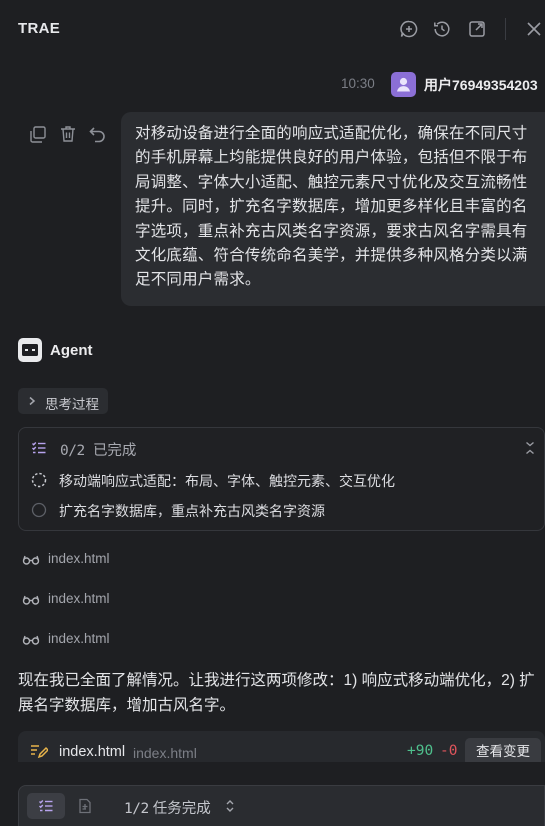 Image resolution: width=545 pixels, height=826 pixels. I want to click on task-item-label: 移动端响应式适配：布局、字体、触控元素、交互优化, so click(227, 481).